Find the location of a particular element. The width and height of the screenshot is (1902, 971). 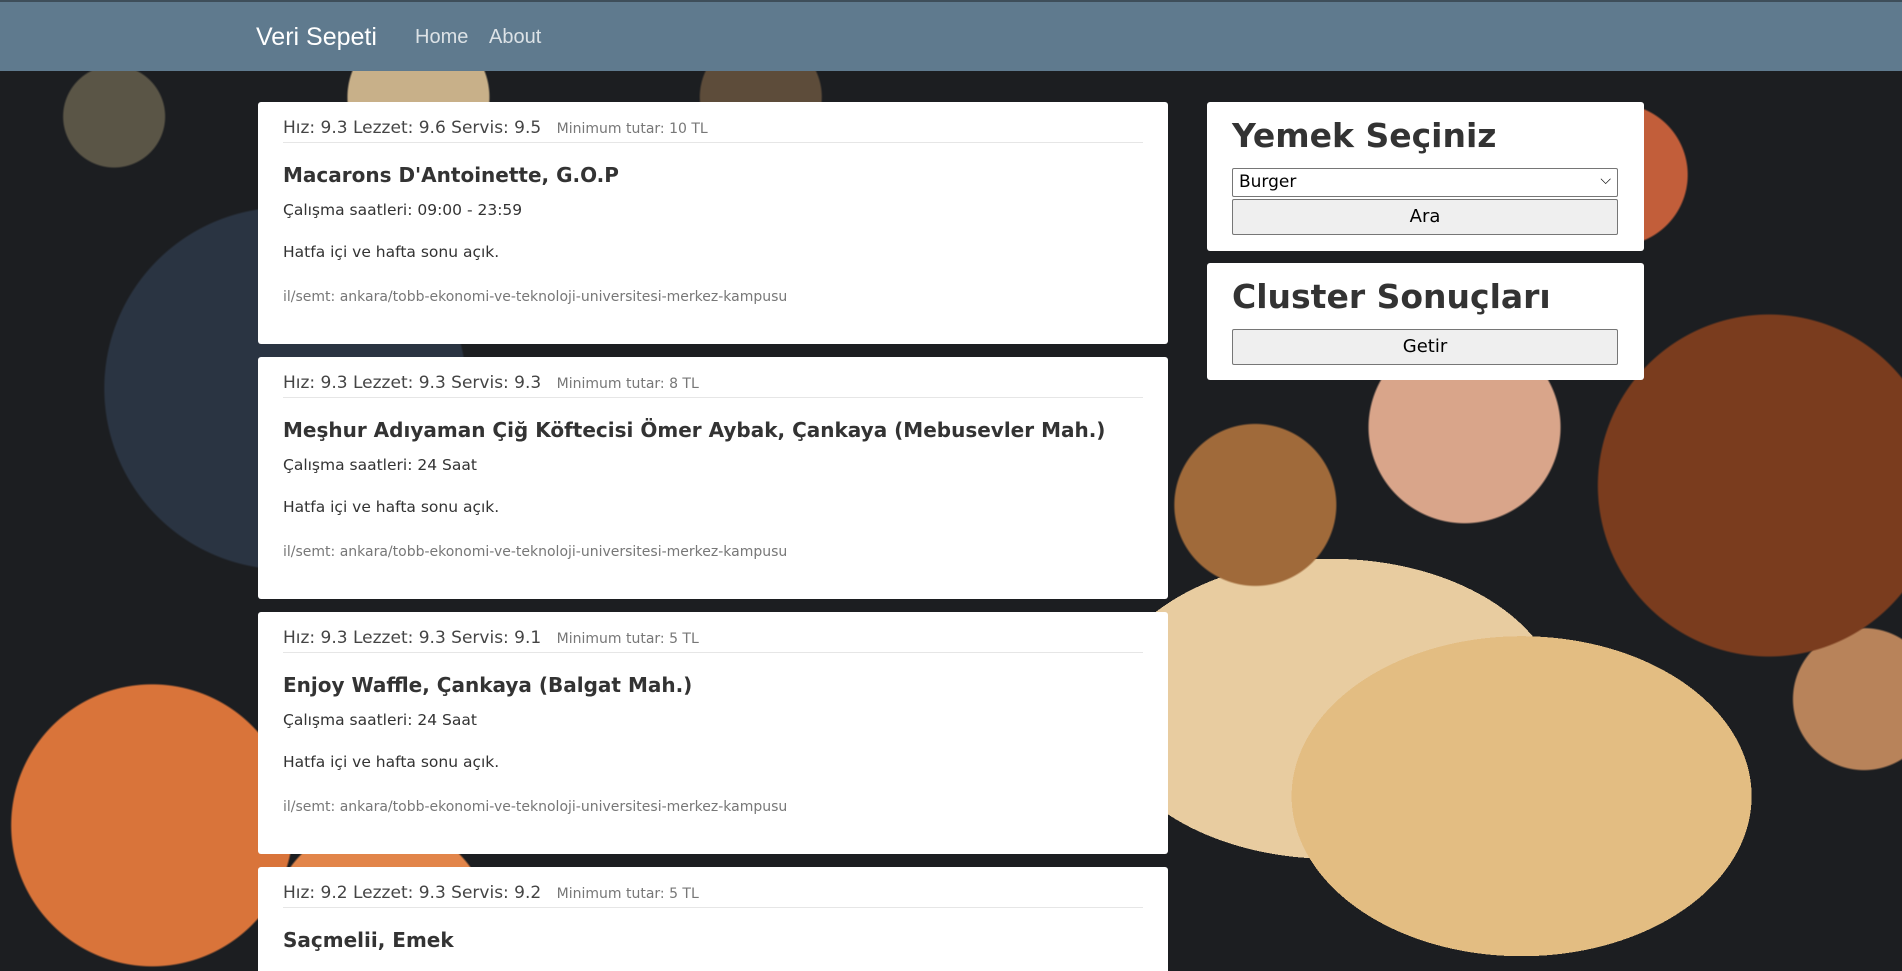

nav-link-about: About is located at coordinates (515, 37).